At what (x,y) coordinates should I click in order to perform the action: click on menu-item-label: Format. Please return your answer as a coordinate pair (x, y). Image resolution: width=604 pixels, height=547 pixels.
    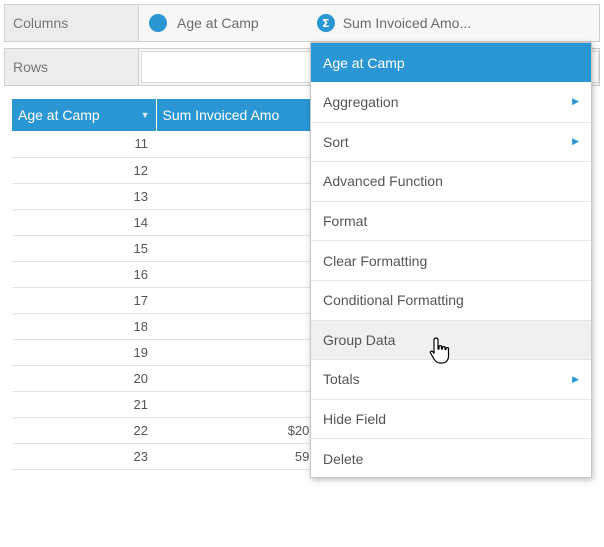
    Looking at the image, I should click on (345, 221).